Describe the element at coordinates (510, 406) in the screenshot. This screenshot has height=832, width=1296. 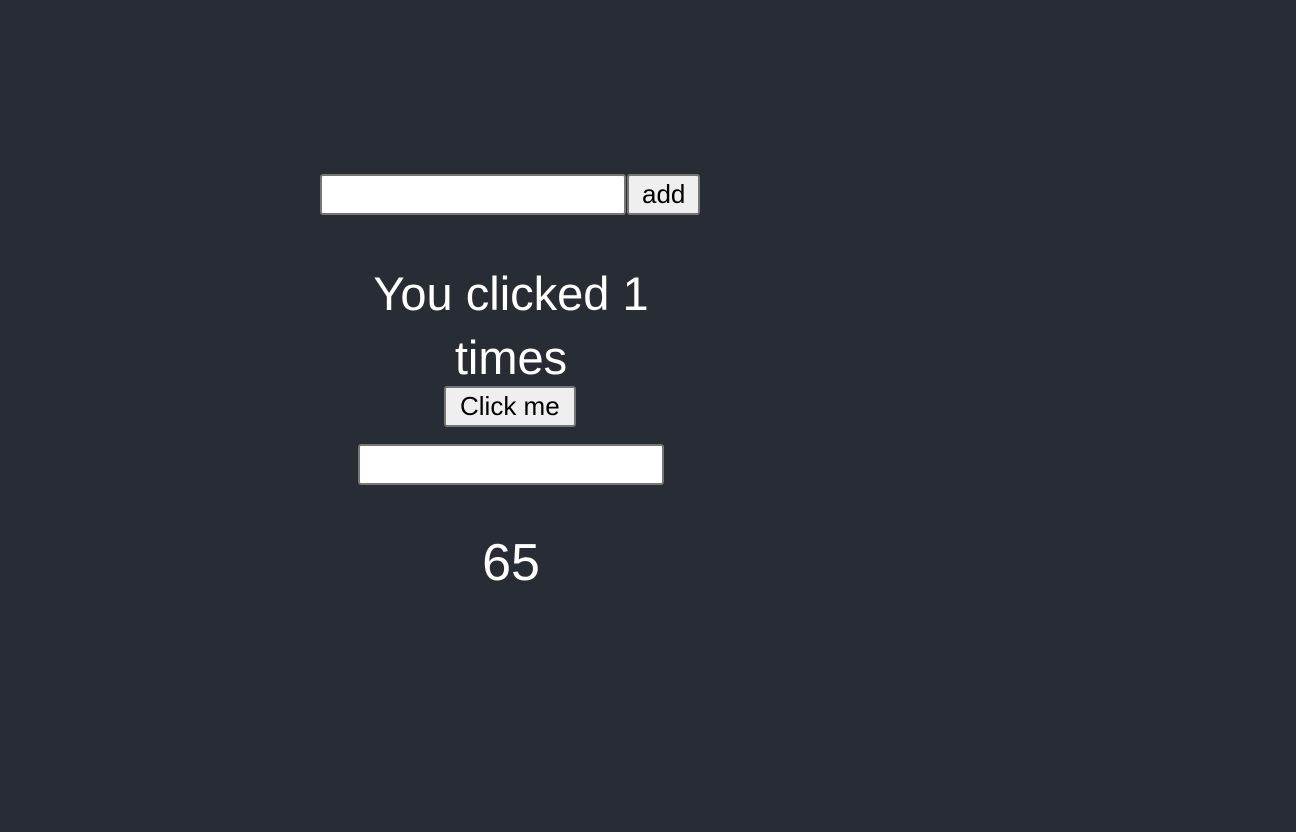
I see `click-me-button: Click me` at that location.